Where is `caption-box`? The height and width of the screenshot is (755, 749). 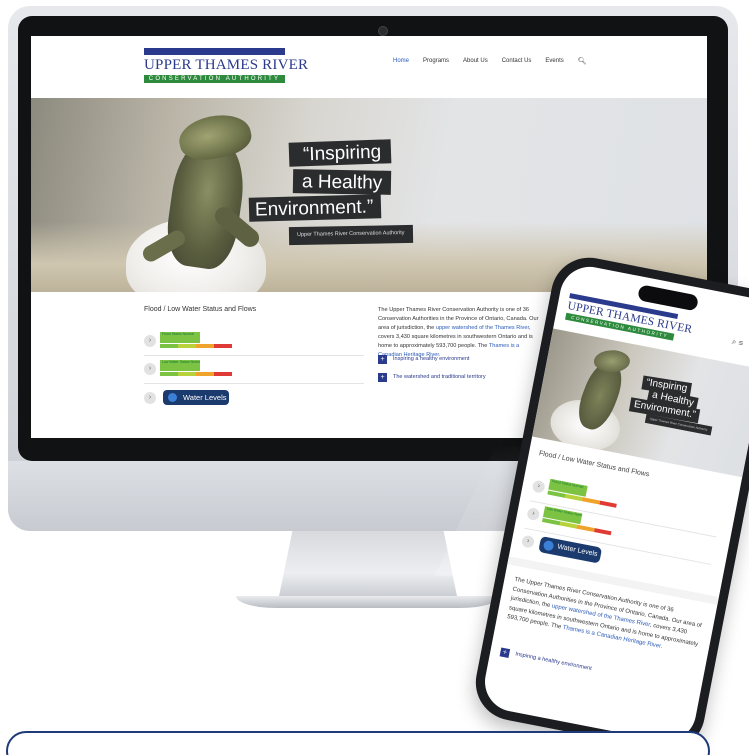 caption-box is located at coordinates (358, 743).